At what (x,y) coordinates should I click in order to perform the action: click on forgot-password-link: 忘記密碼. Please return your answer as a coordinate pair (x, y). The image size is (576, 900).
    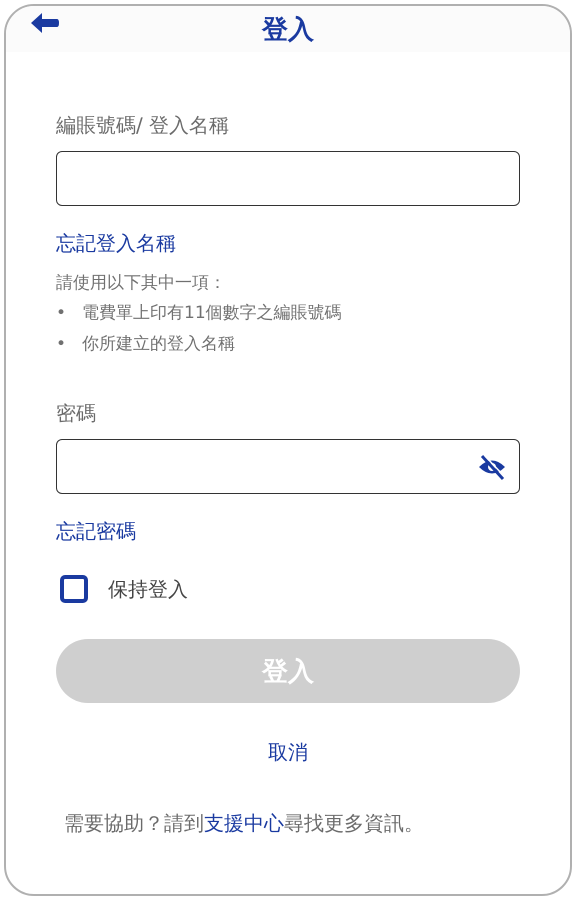
    Looking at the image, I should click on (96, 532).